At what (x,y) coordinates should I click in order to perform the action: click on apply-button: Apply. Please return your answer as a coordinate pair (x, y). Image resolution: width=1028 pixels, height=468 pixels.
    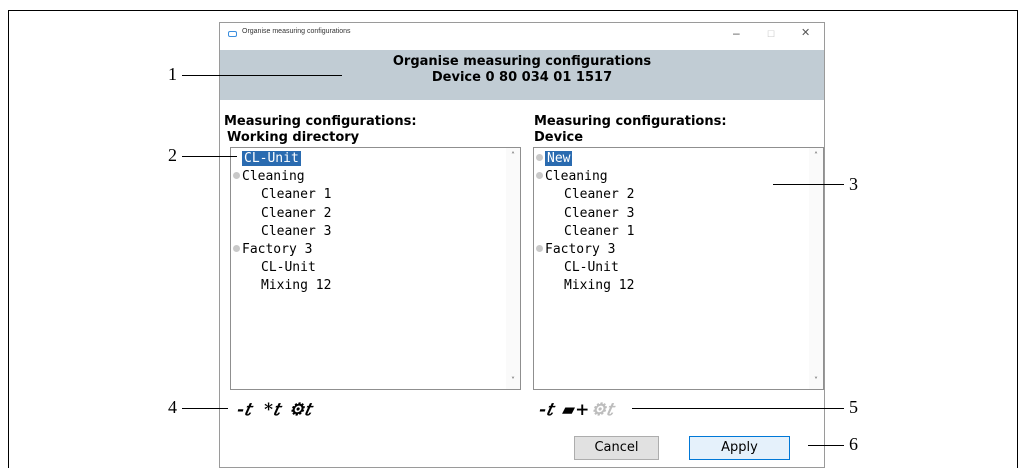
    Looking at the image, I should click on (739, 448).